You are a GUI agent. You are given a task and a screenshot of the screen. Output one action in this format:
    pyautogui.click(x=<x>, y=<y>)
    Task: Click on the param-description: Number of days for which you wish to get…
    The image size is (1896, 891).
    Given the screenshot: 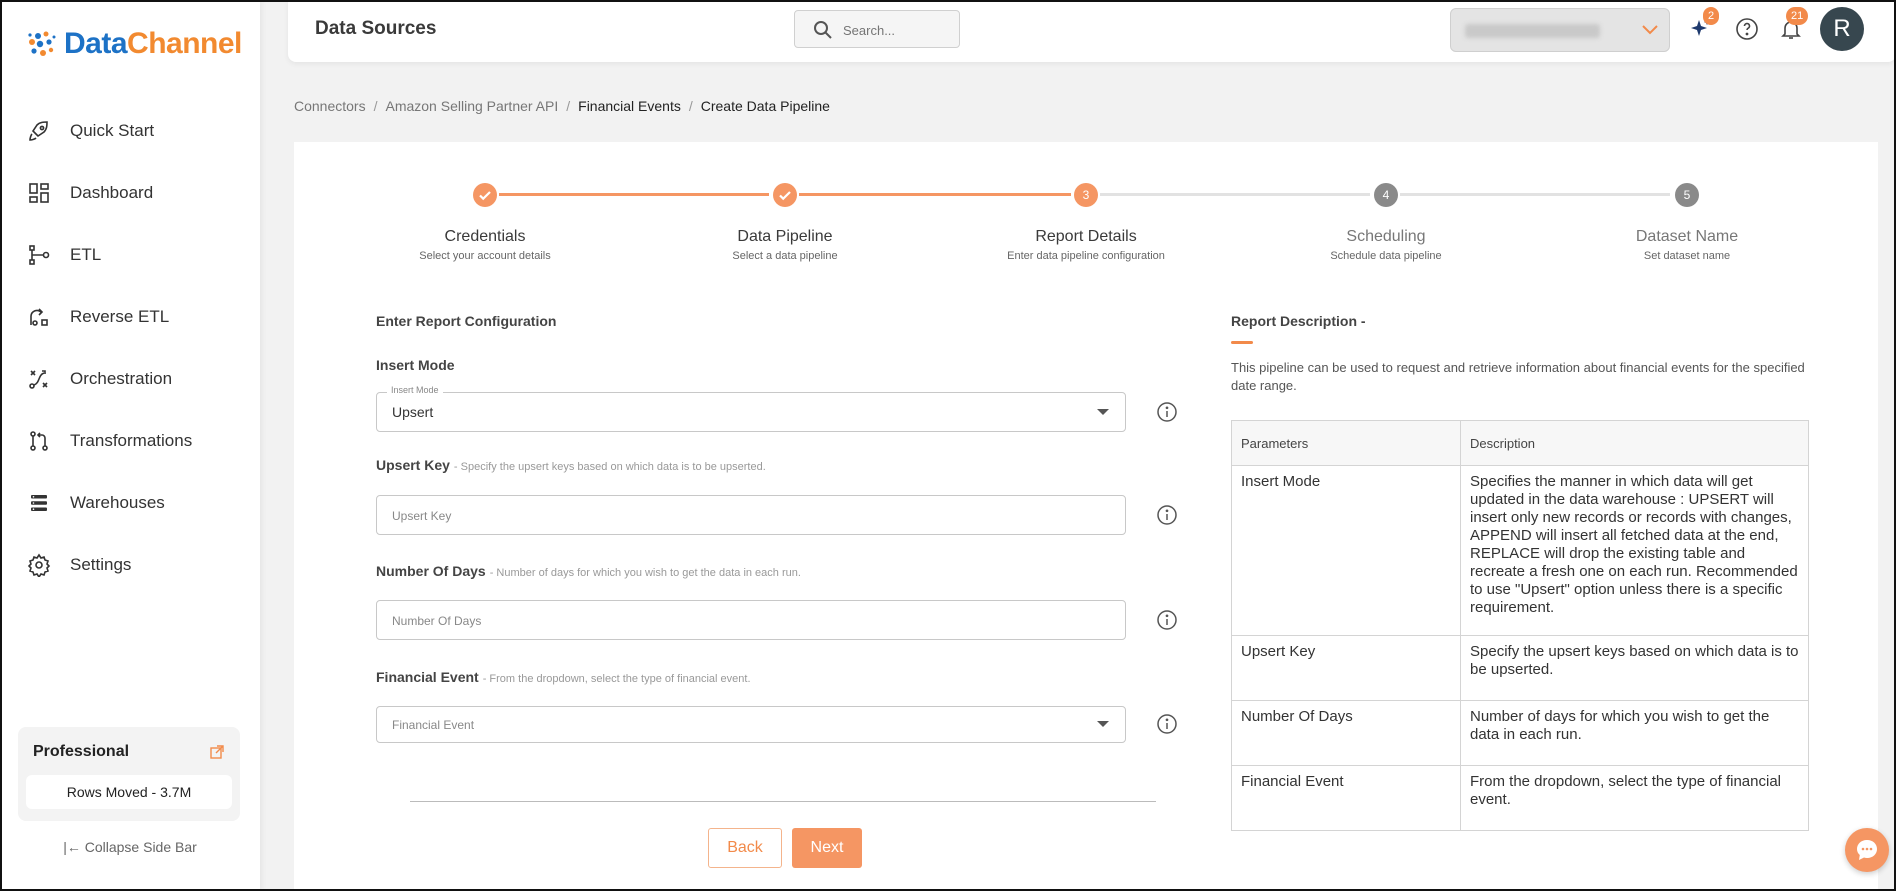 What is the action you would take?
    pyautogui.click(x=1634, y=733)
    